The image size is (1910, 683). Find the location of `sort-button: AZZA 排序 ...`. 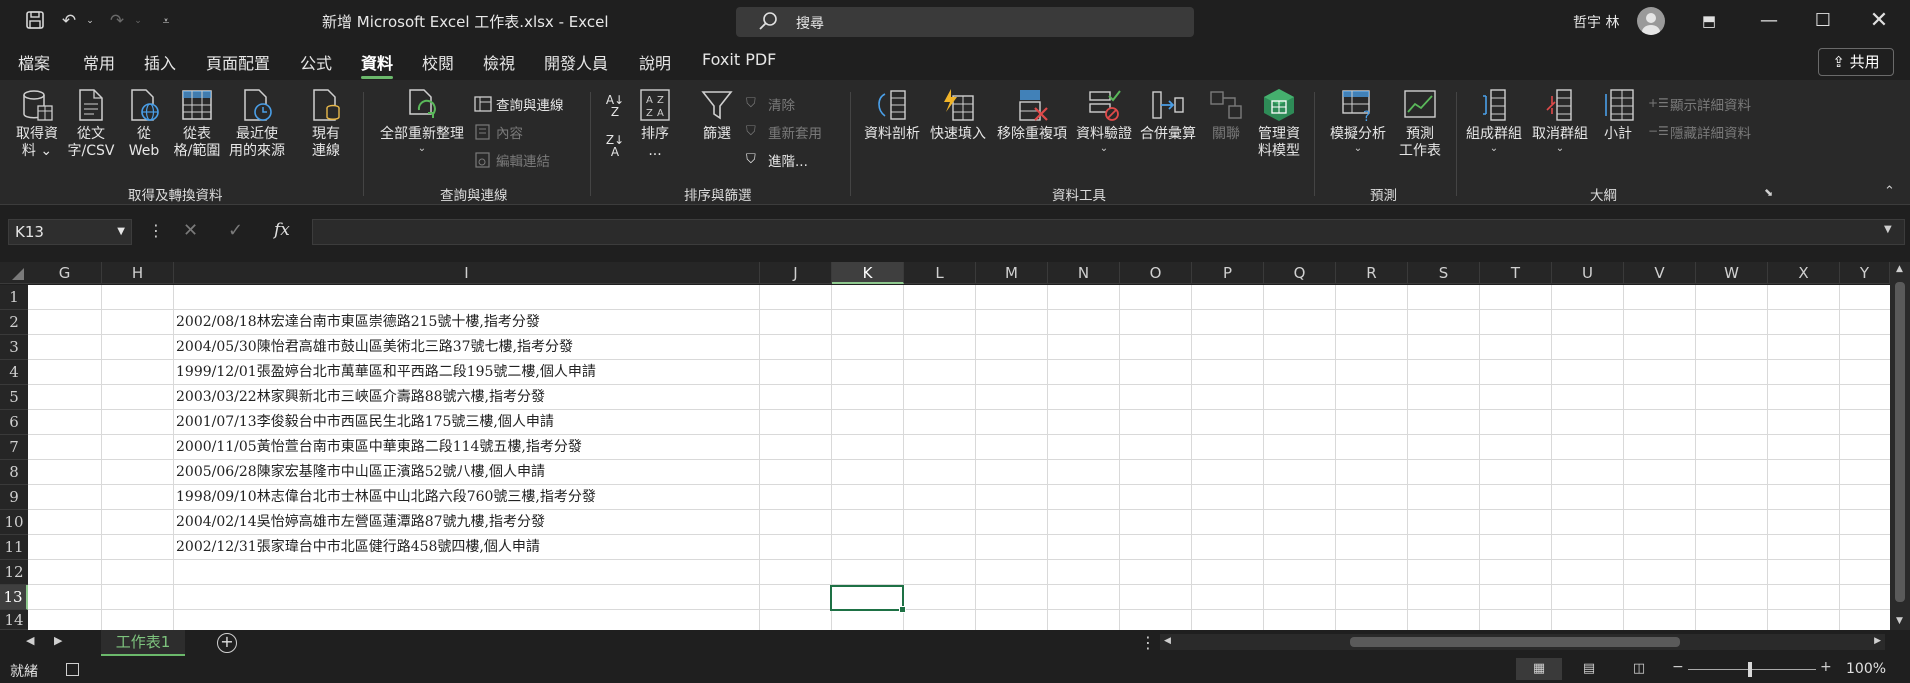

sort-button: AZZA 排序 ... is located at coordinates (655, 124).